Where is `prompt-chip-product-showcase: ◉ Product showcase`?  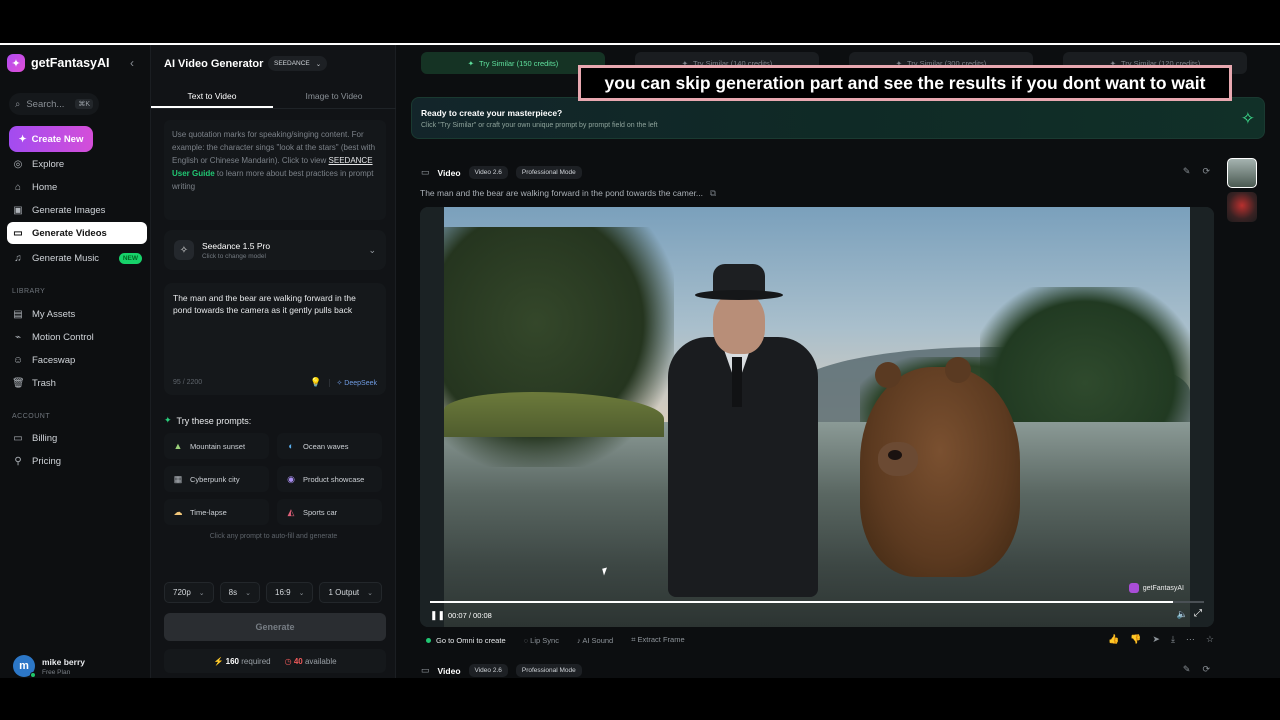 prompt-chip-product-showcase: ◉ Product showcase is located at coordinates (329, 479).